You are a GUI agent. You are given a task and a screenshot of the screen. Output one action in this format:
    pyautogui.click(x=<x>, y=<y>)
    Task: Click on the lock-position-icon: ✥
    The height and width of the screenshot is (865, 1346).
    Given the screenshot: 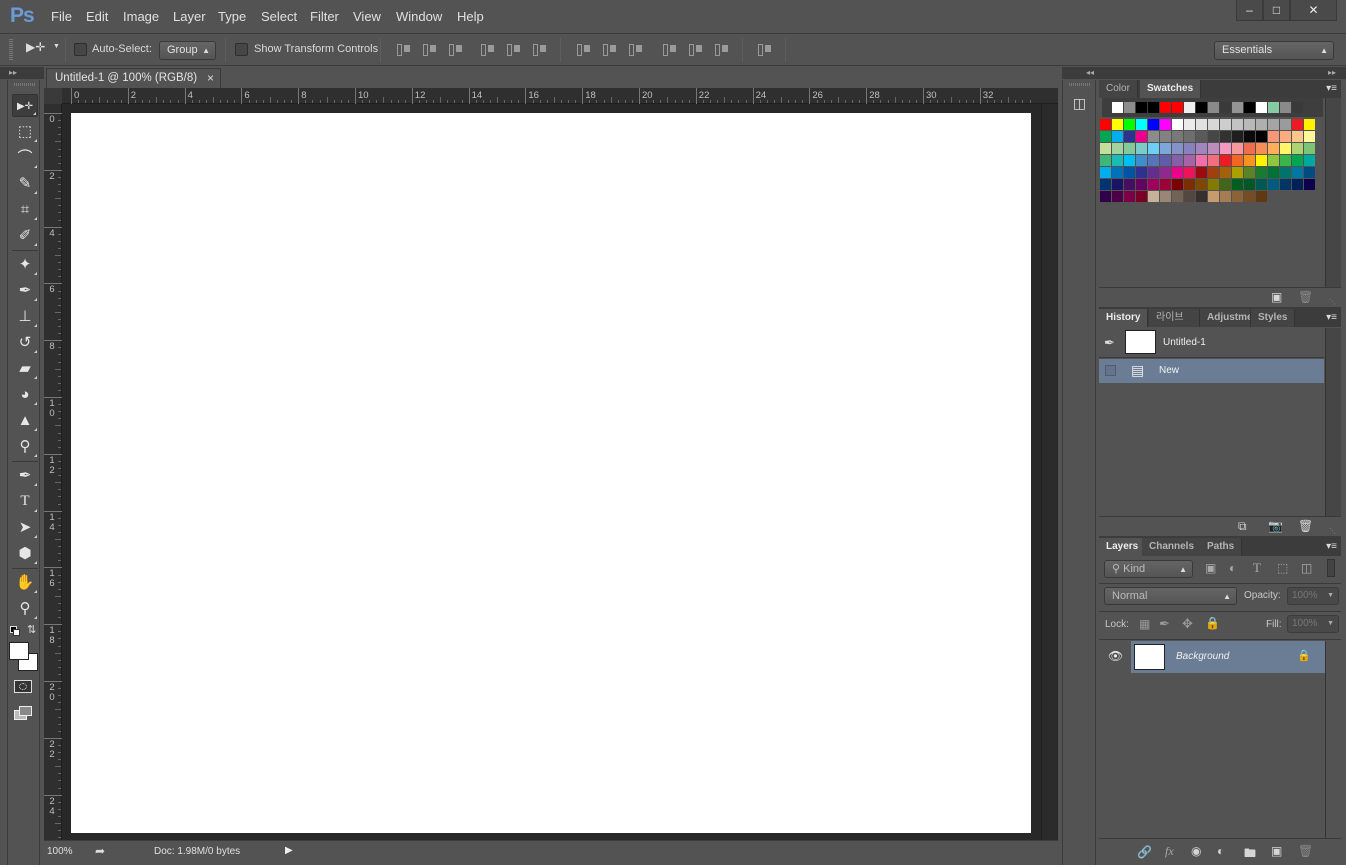 What is the action you would take?
    pyautogui.click(x=1187, y=624)
    